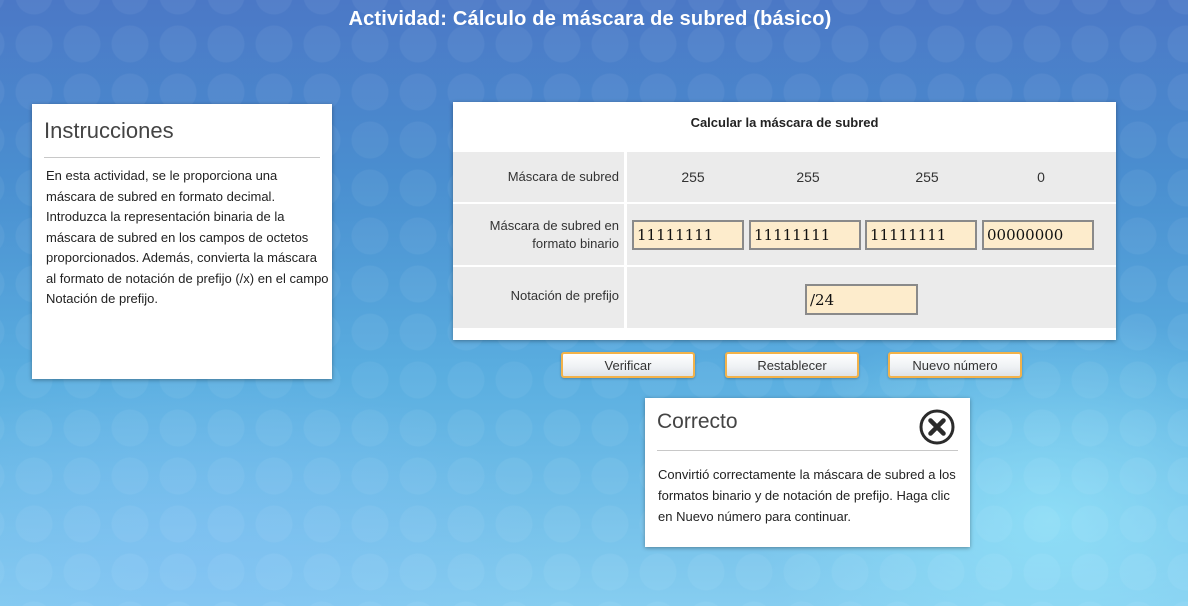 This screenshot has height=606, width=1188. Describe the element at coordinates (927, 177) in the screenshot. I see `decimal-octet-3: 255` at that location.